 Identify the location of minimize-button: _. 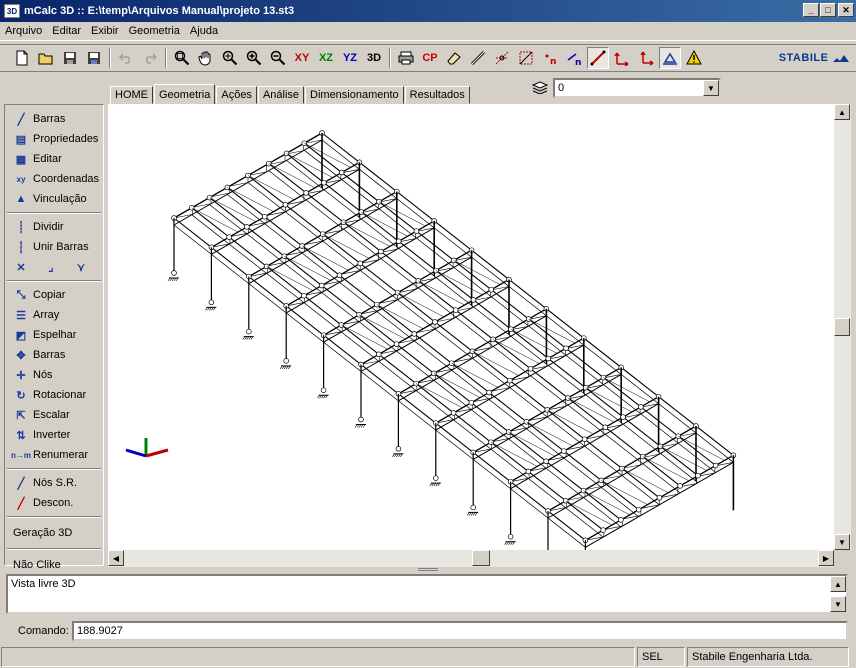
(811, 10).